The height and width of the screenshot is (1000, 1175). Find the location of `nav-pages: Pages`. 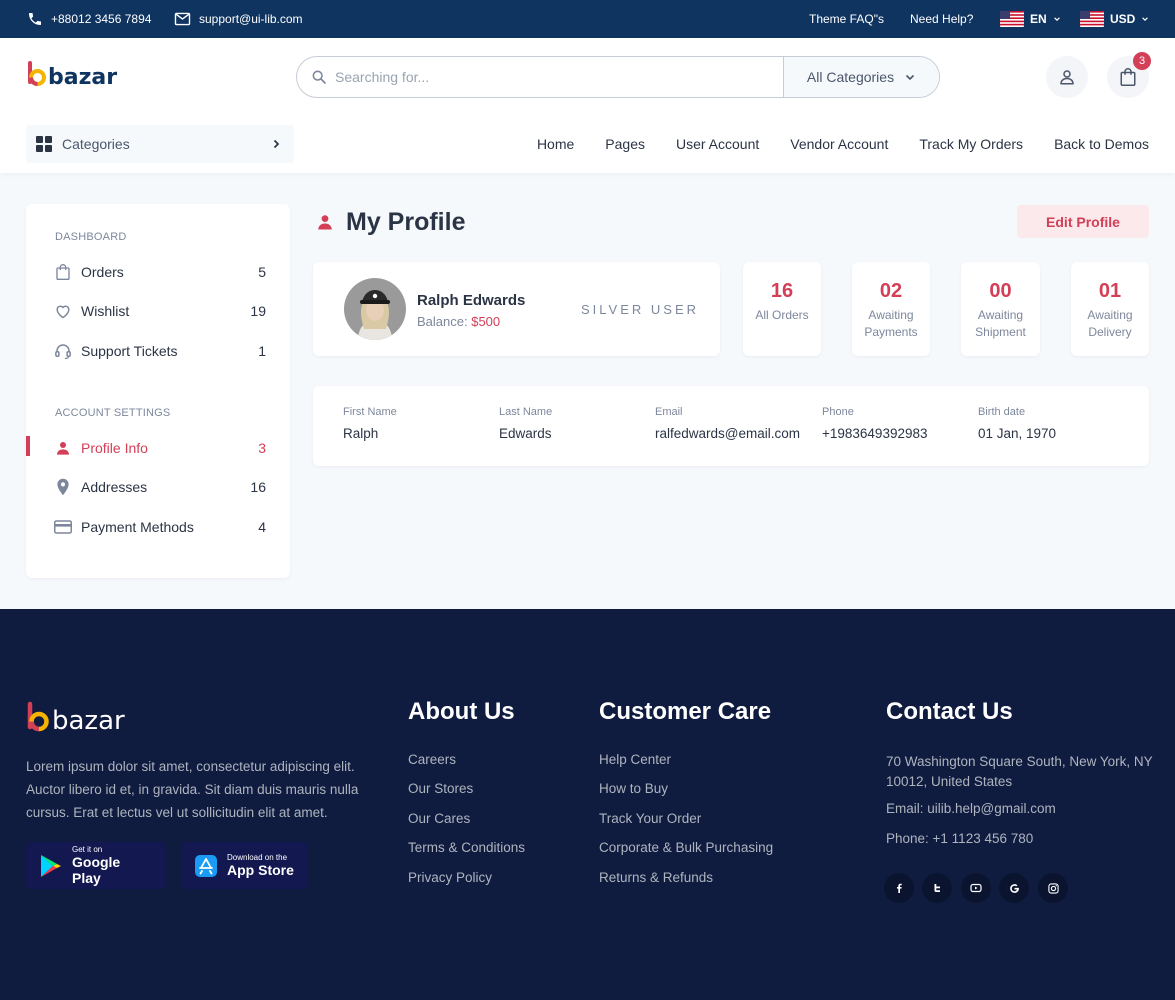

nav-pages: Pages is located at coordinates (625, 144).